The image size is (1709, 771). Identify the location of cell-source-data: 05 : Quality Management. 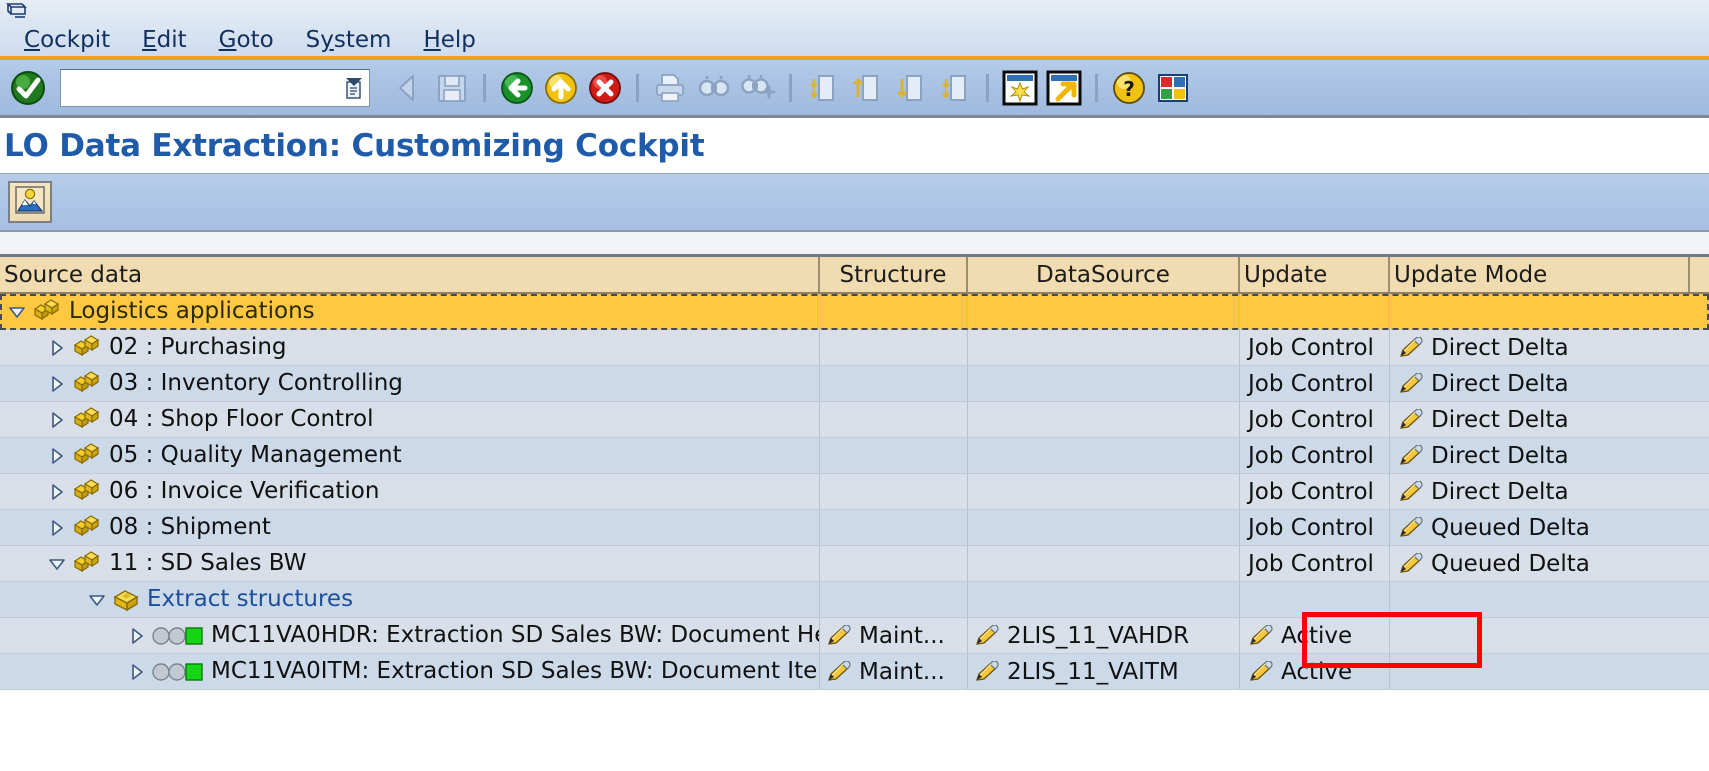
(410, 455).